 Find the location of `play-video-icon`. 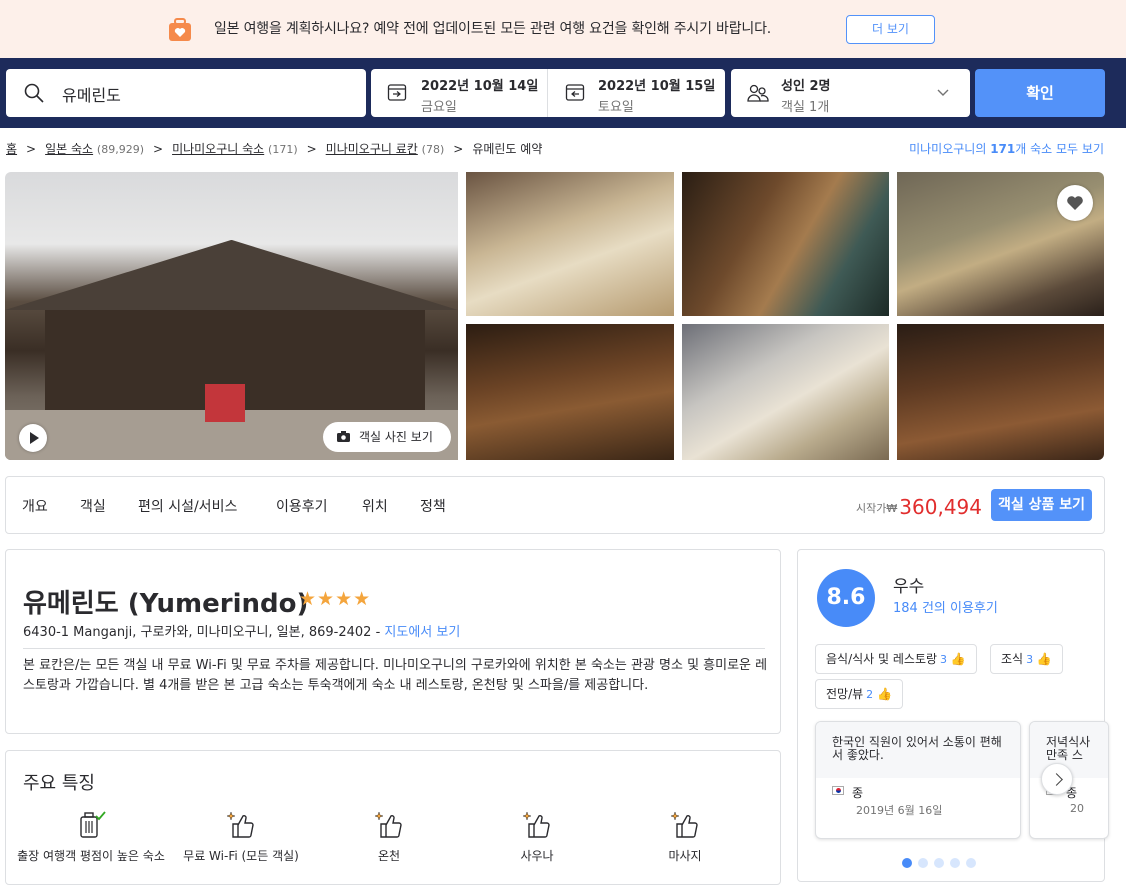

play-video-icon is located at coordinates (33, 438).